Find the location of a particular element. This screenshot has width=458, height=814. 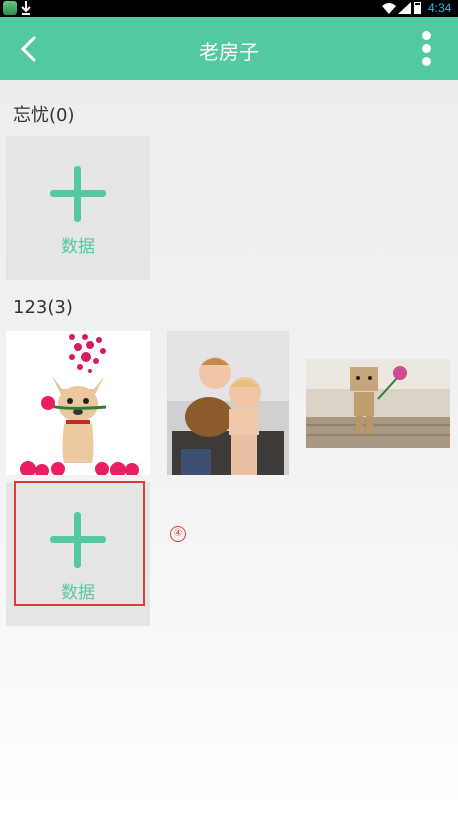

signal-icon is located at coordinates (404, 8).